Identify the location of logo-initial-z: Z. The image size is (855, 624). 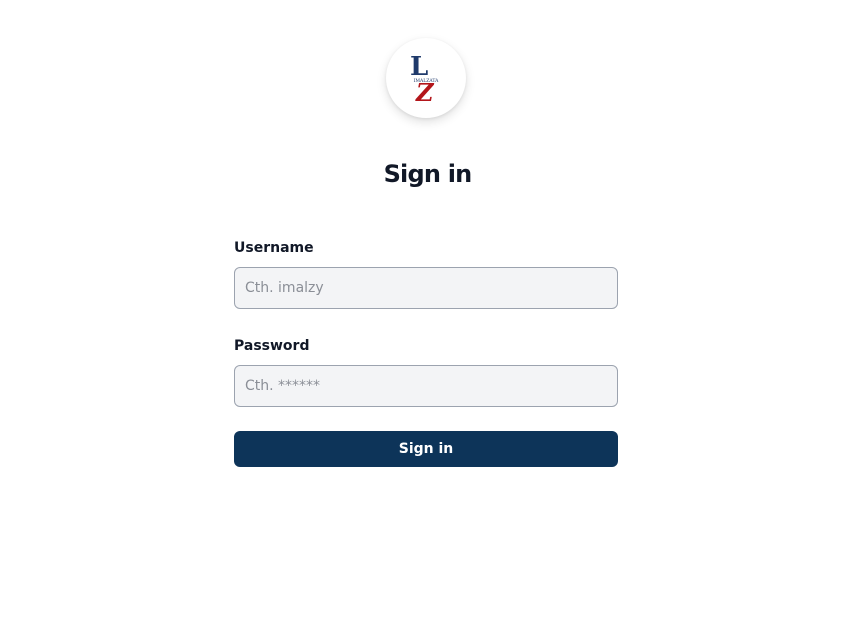
(425, 91).